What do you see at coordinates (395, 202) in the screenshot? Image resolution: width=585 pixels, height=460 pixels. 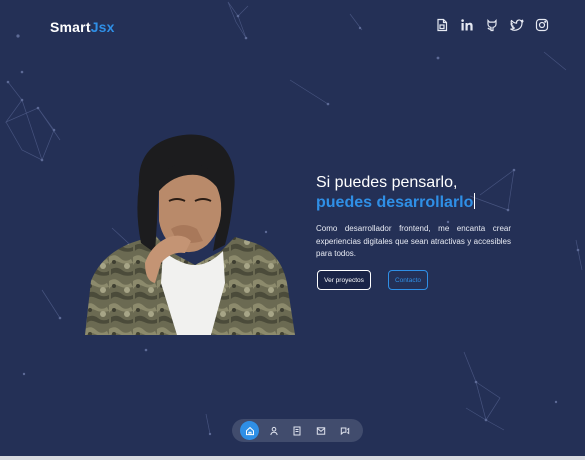 I see `hero-subtitle-text: puedes desarrollarlo` at bounding box center [395, 202].